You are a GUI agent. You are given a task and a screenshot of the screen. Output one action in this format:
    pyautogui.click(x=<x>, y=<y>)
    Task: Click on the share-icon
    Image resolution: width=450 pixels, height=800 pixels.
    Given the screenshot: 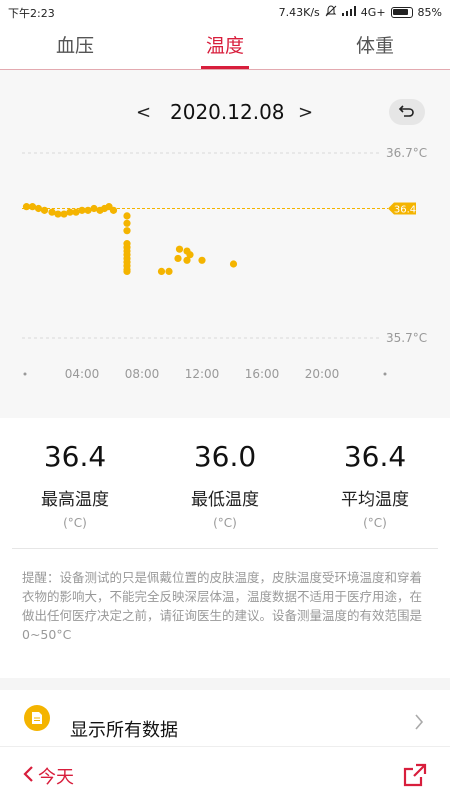 What is the action you would take?
    pyautogui.click(x=415, y=777)
    